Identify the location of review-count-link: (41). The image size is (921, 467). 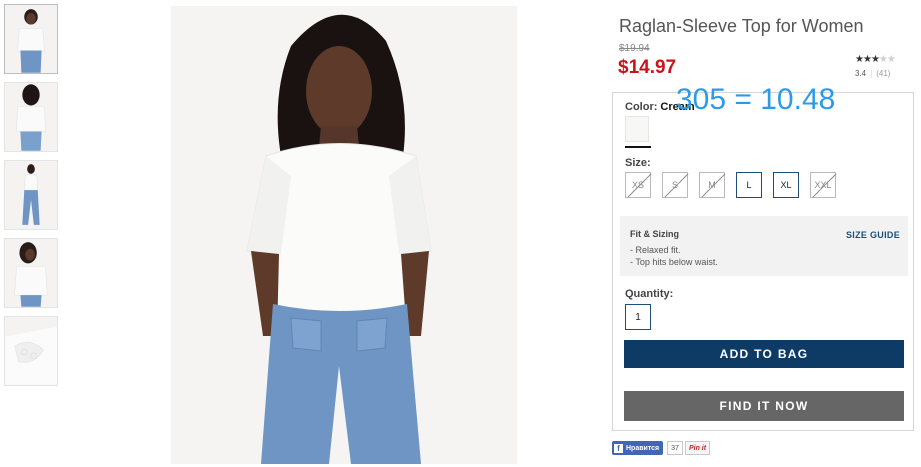
(883, 73).